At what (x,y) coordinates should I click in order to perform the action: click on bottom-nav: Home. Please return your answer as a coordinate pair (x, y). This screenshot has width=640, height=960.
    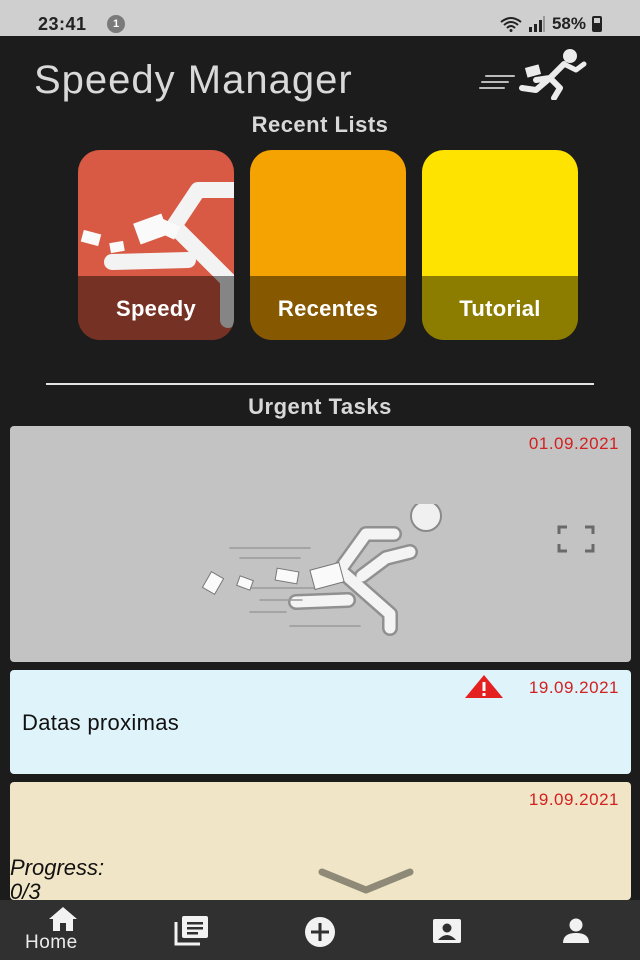
    Looking at the image, I should click on (320, 930).